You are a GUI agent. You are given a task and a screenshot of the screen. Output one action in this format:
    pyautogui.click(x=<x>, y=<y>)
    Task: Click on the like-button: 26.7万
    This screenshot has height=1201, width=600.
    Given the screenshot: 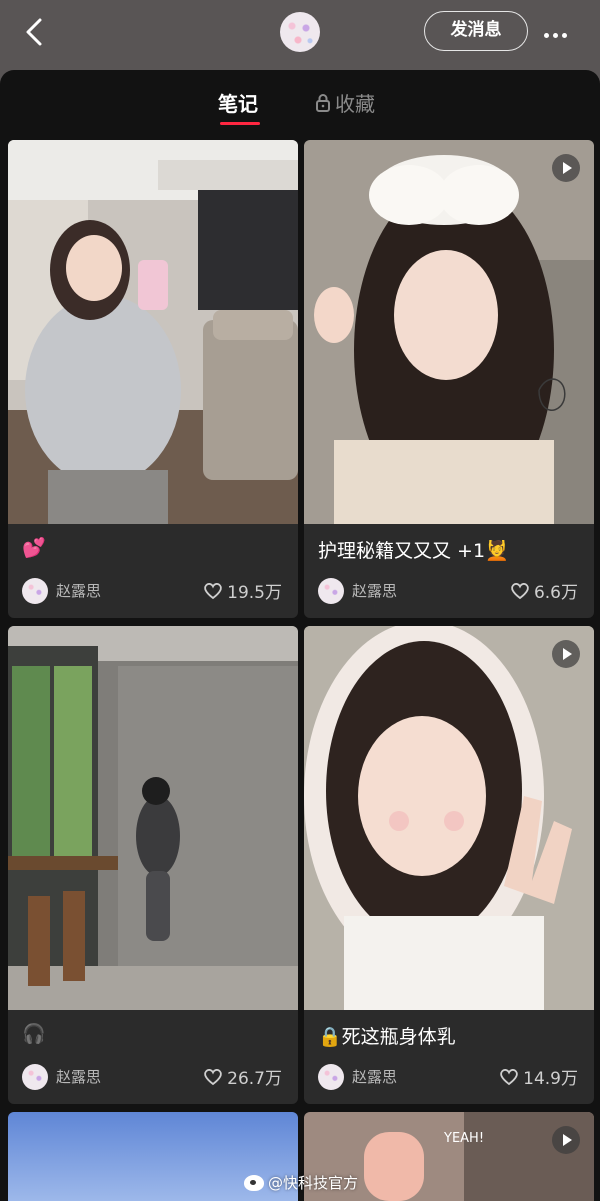 What is the action you would take?
    pyautogui.click(x=242, y=1076)
    